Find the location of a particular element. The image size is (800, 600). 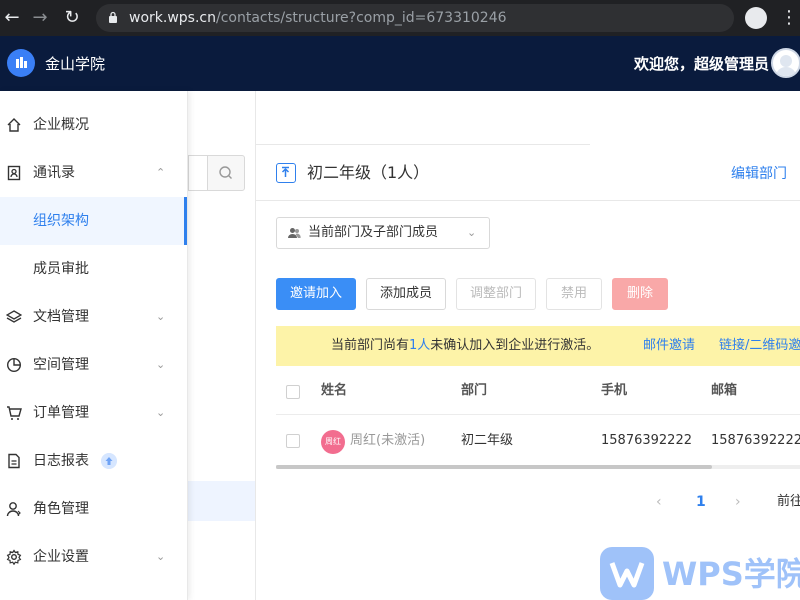

next-page-icon: › is located at coordinates (741, 502).